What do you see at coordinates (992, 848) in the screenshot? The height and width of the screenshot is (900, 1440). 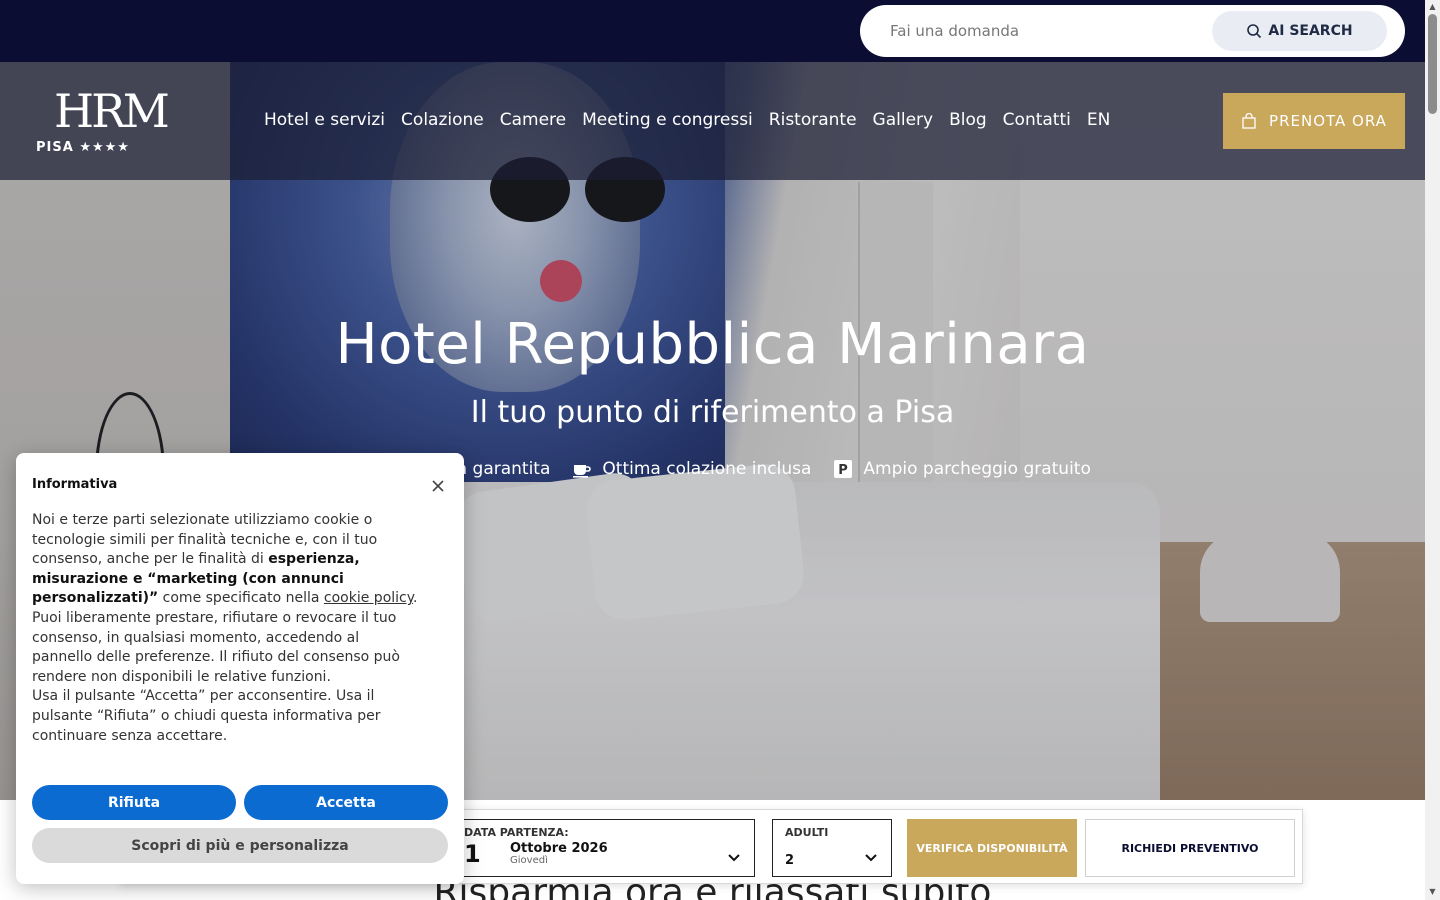 I see `check-availability-button: VERIFICA DISPONIBILITÀ` at bounding box center [992, 848].